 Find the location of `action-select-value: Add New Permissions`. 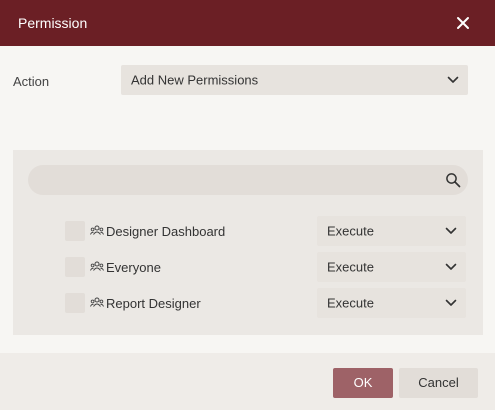

action-select-value: Add New Permissions is located at coordinates (195, 80).